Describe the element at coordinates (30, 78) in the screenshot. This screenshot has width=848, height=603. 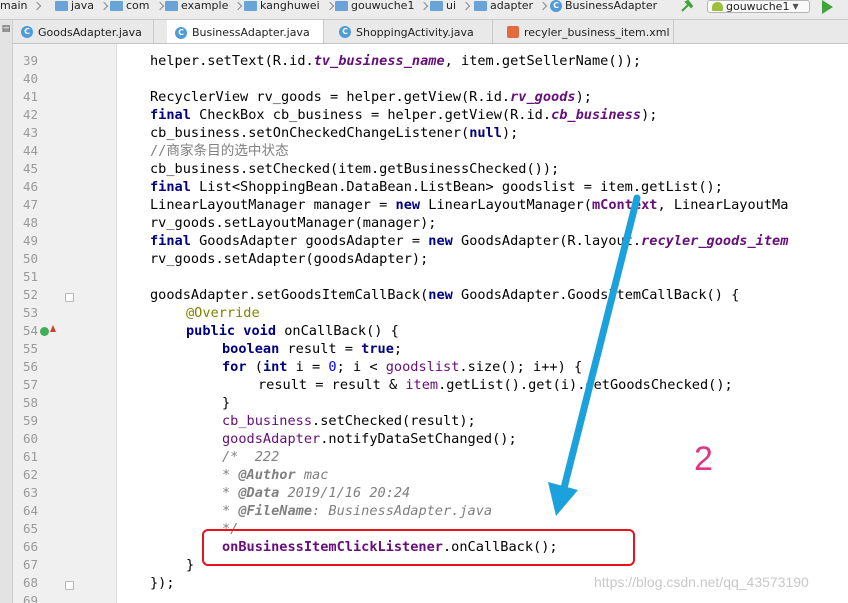
I see `line-number: 40` at that location.